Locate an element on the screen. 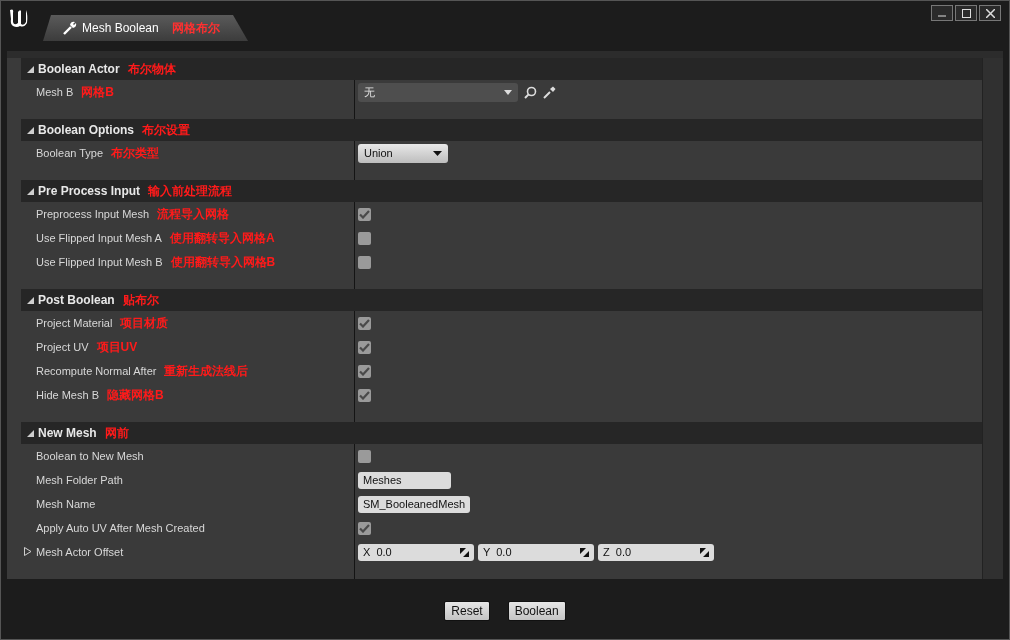  section-header: Pre Process Input 输入前处理流程 is located at coordinates (501, 191).